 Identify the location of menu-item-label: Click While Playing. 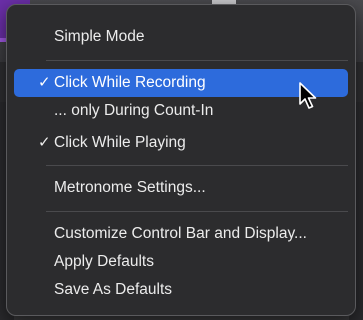
(120, 142).